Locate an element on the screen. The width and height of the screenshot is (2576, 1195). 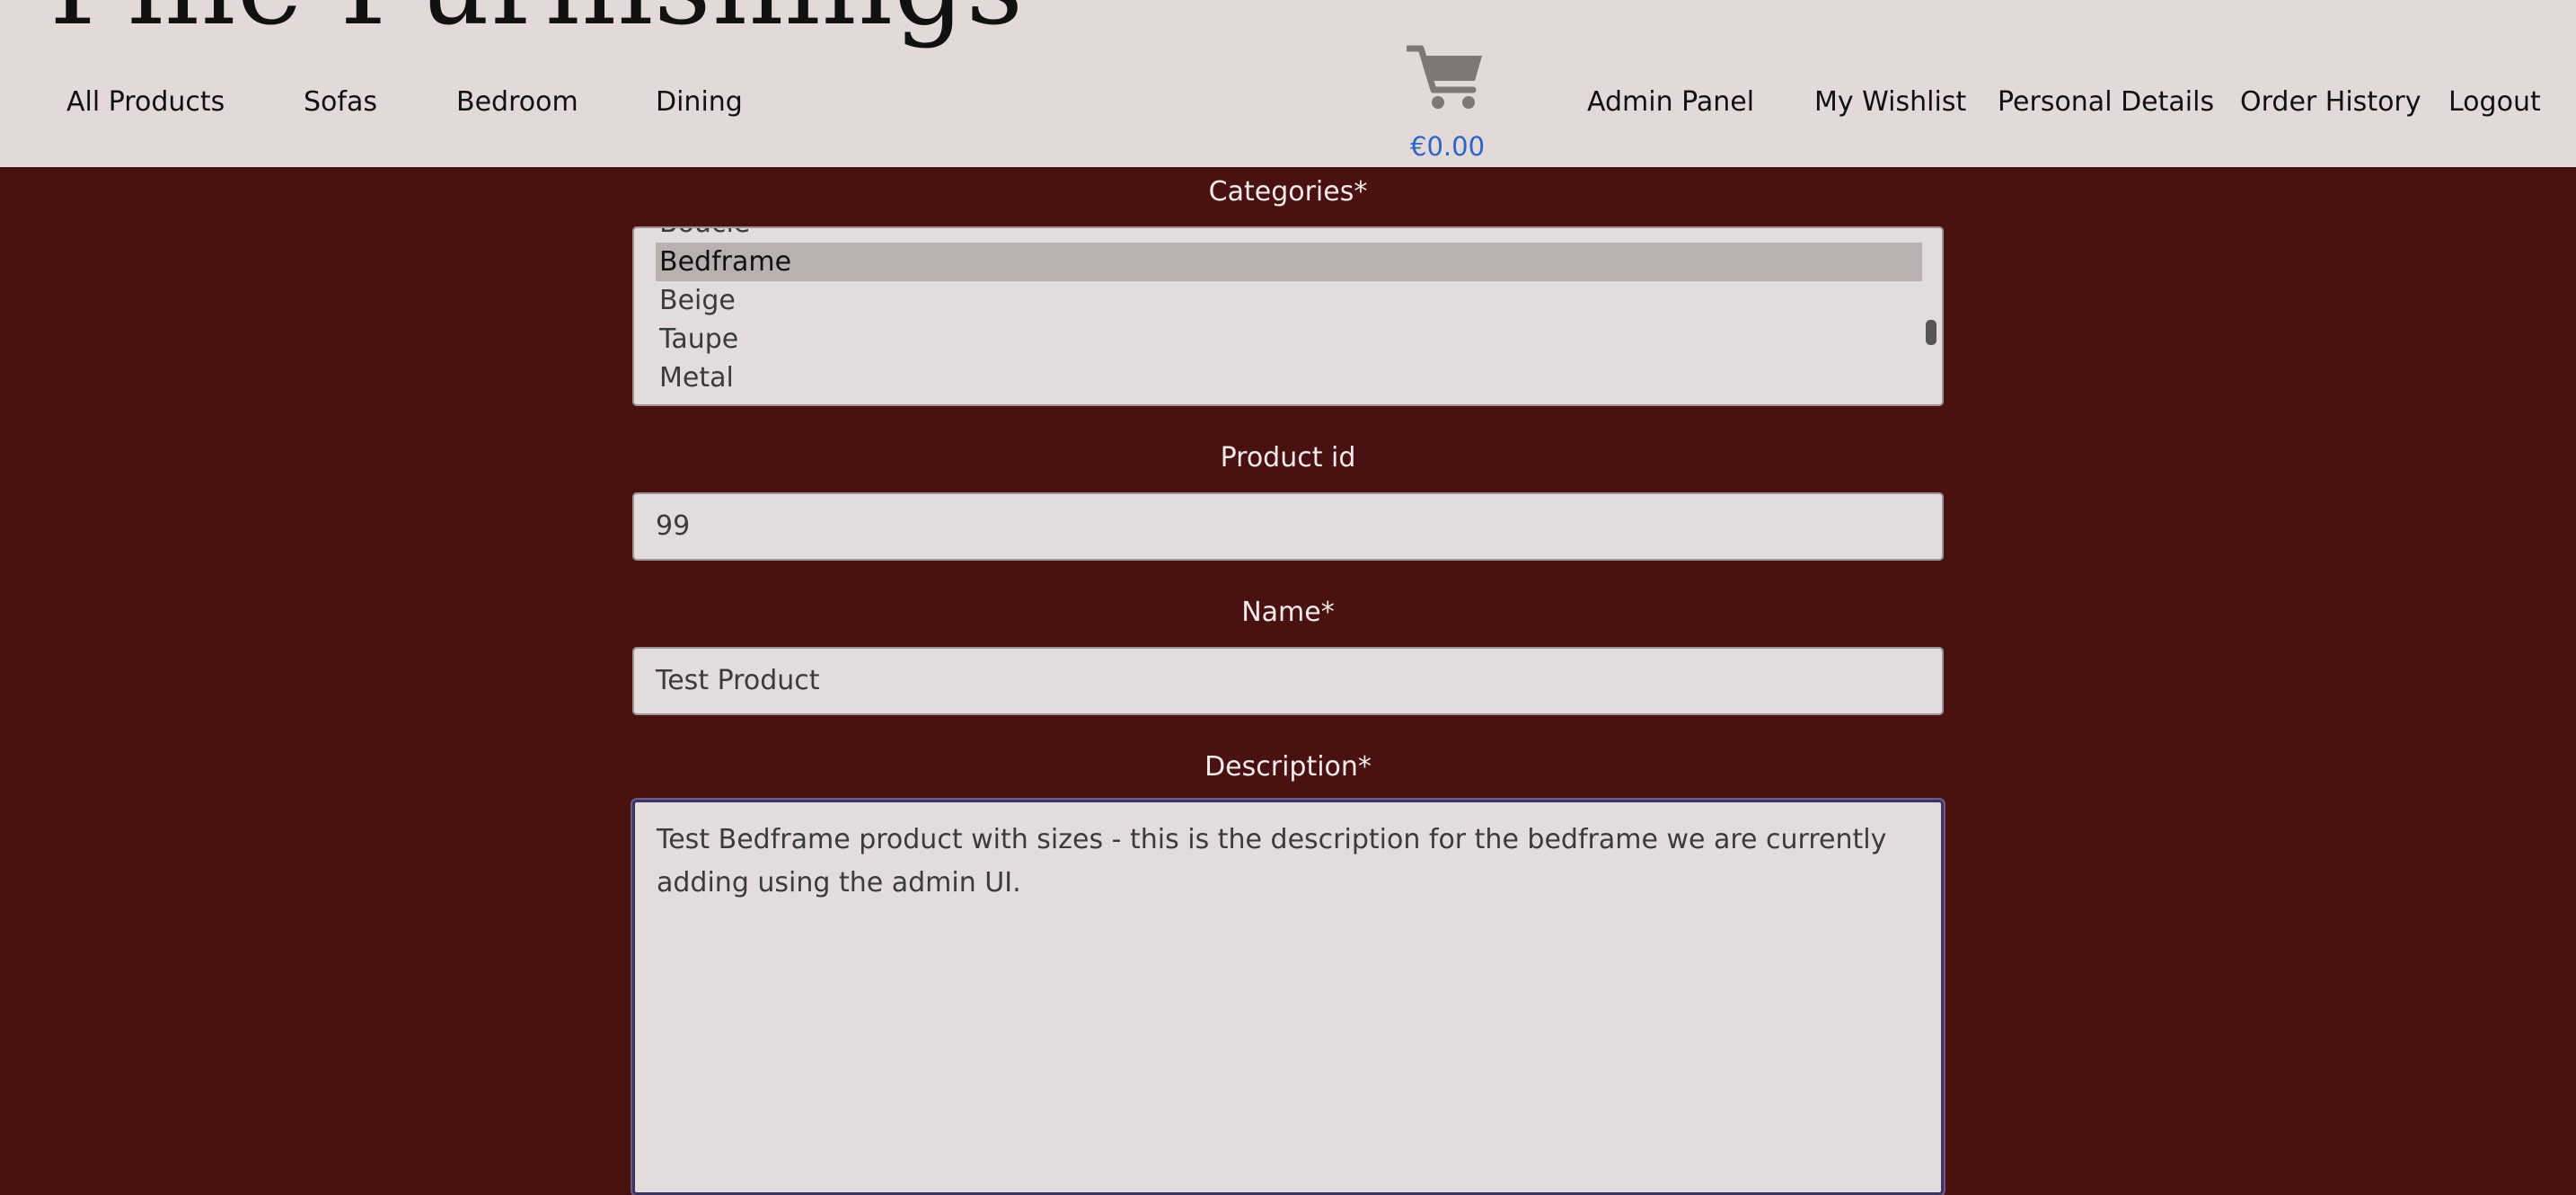
nav-order-history: Order History is located at coordinates (2331, 102).